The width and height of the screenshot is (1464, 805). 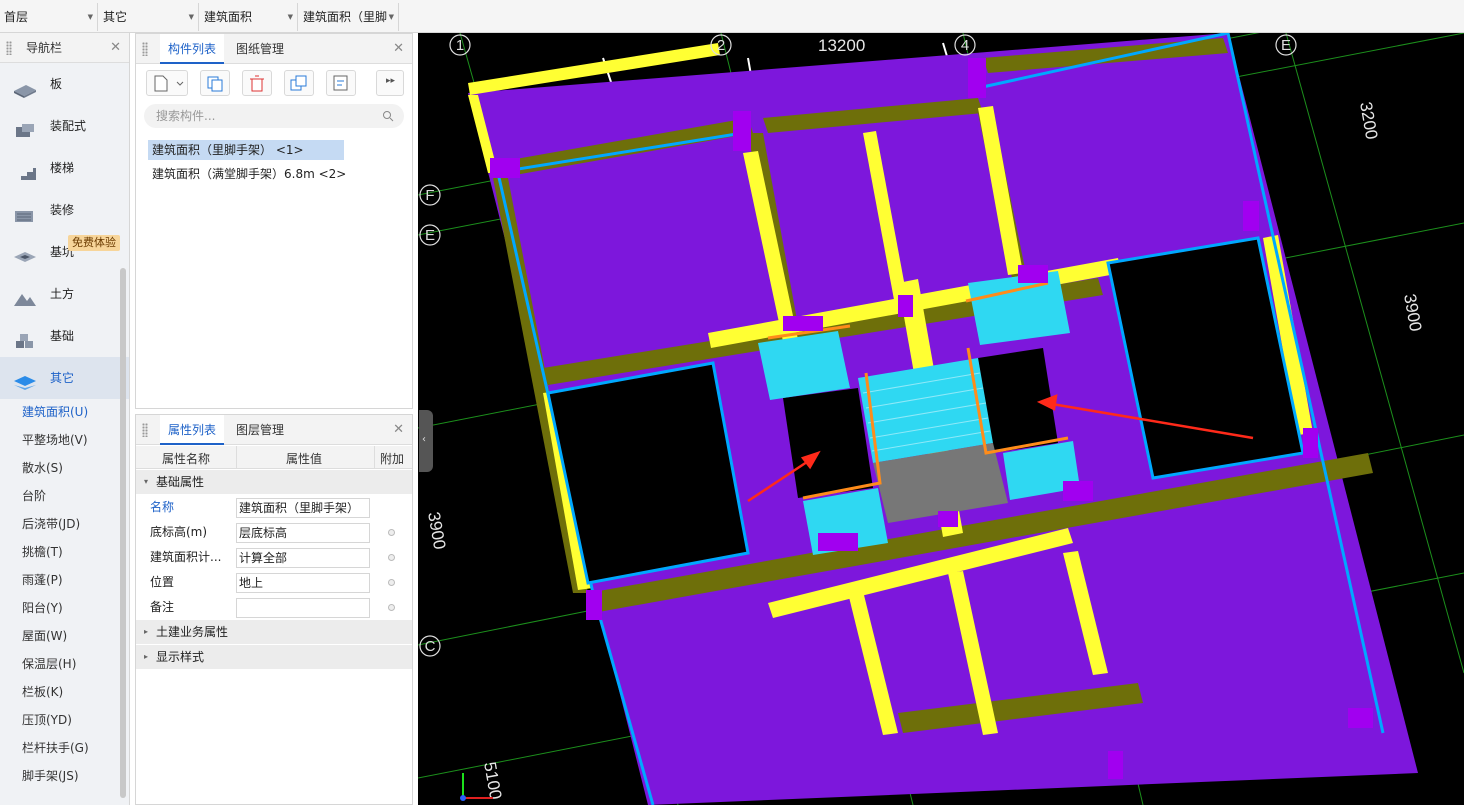 What do you see at coordinates (392, 459) in the screenshot?
I see `column-header-extra: 附加` at bounding box center [392, 459].